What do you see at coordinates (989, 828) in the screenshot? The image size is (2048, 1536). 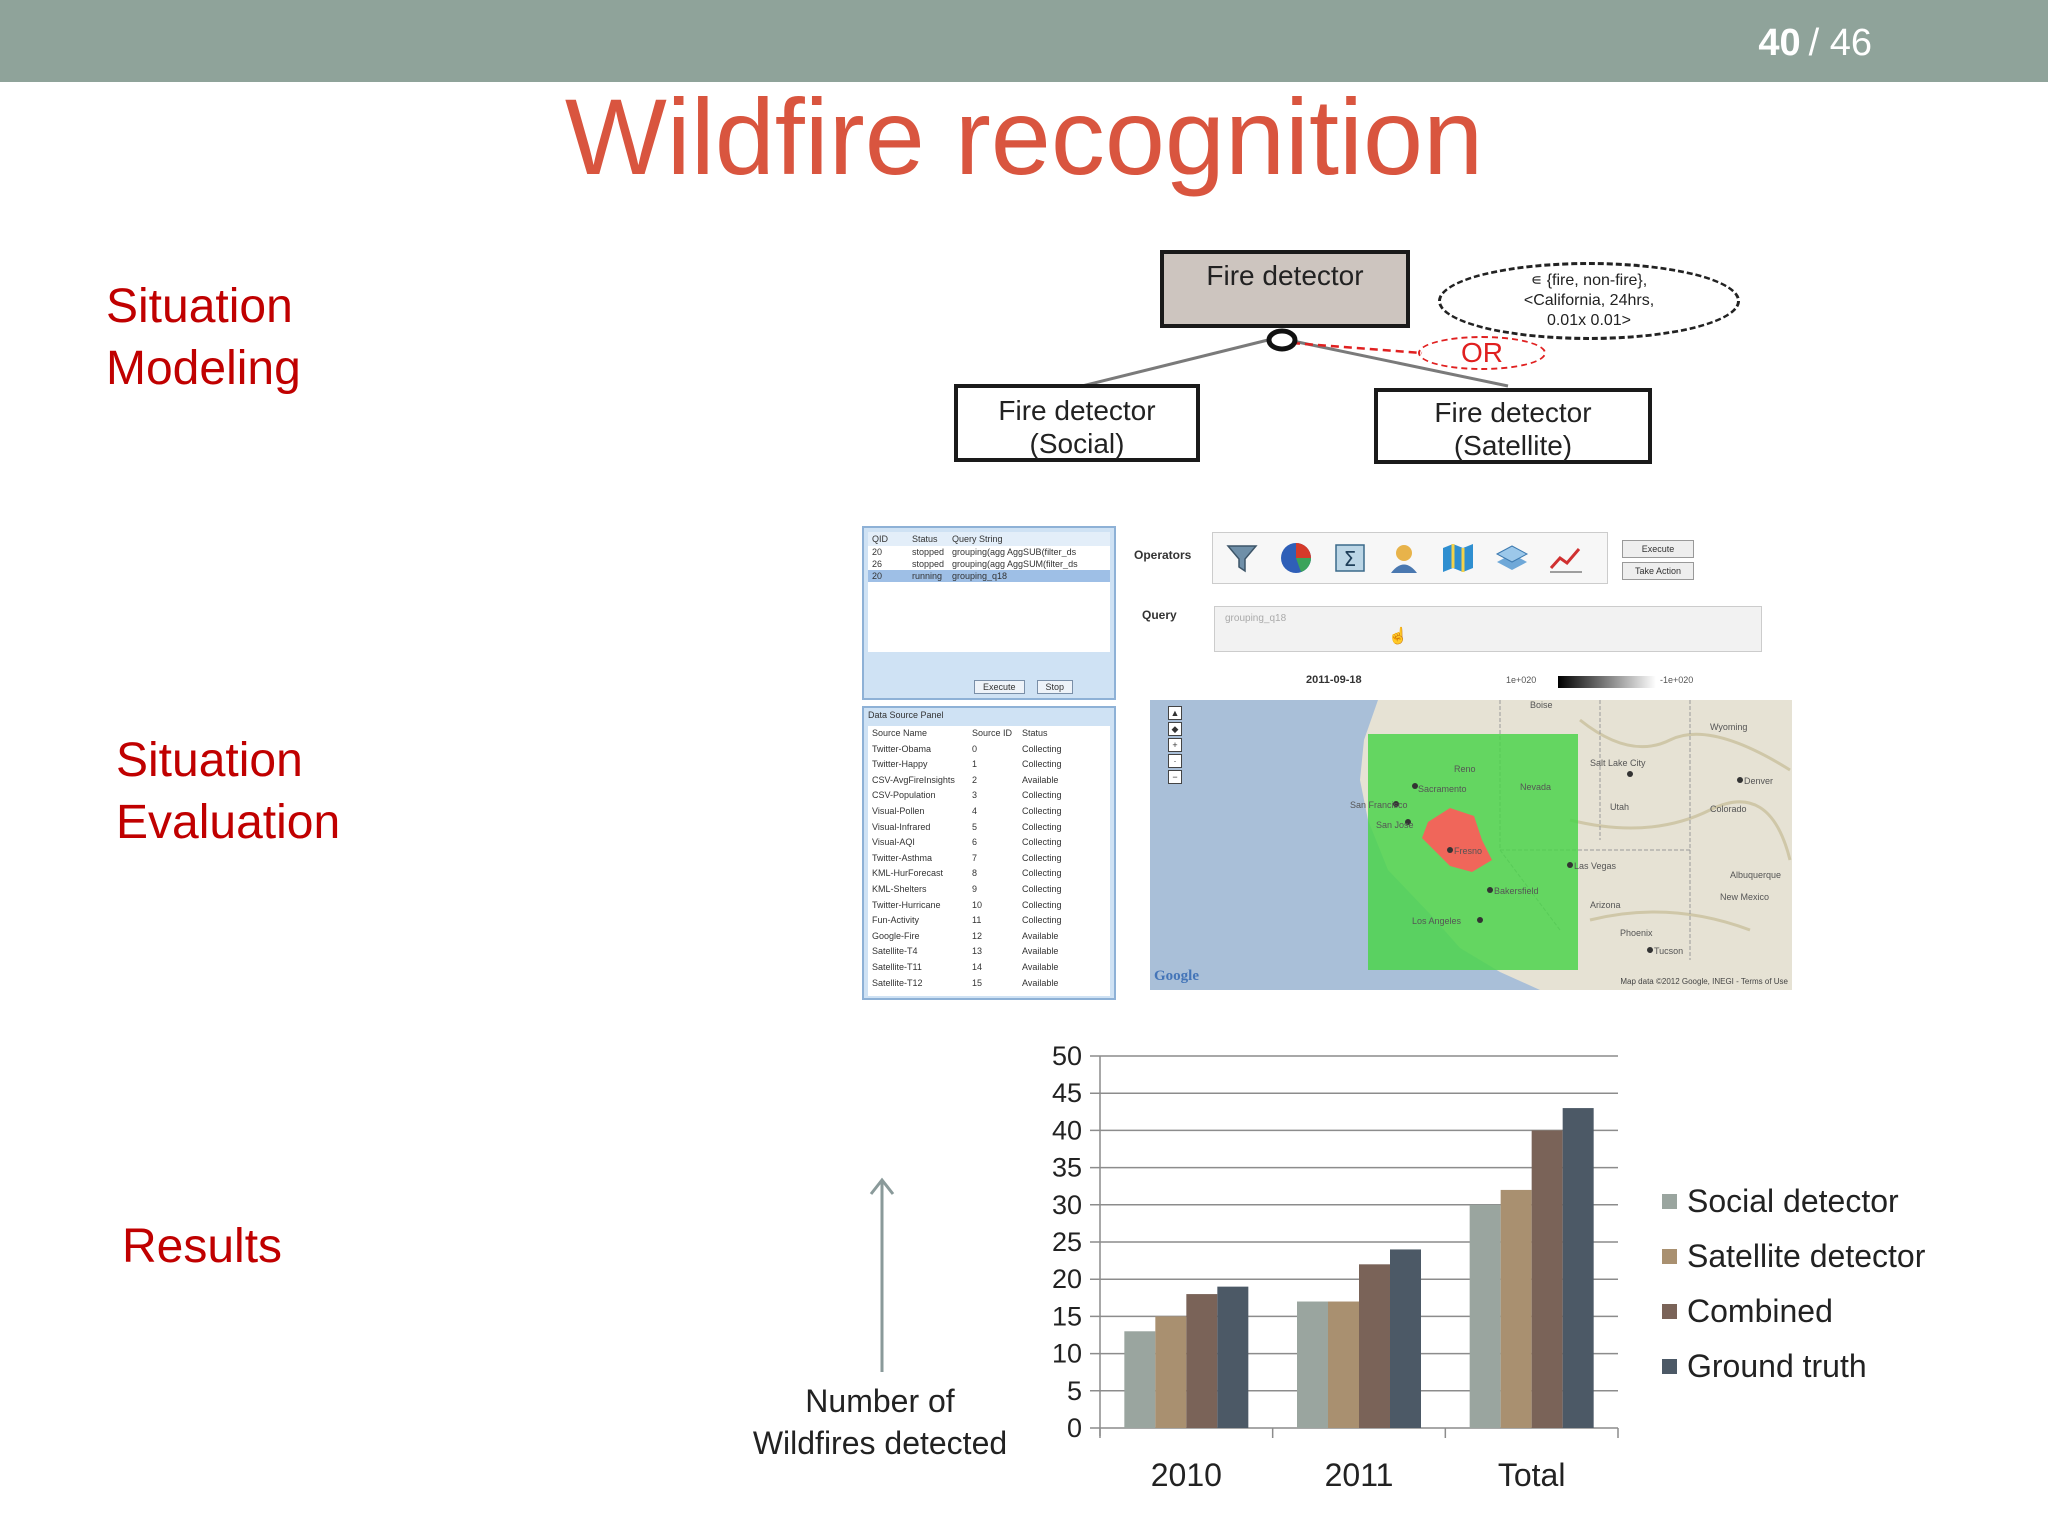 I see `data-source-row: Visual-Infrared 5 Collecting` at bounding box center [989, 828].